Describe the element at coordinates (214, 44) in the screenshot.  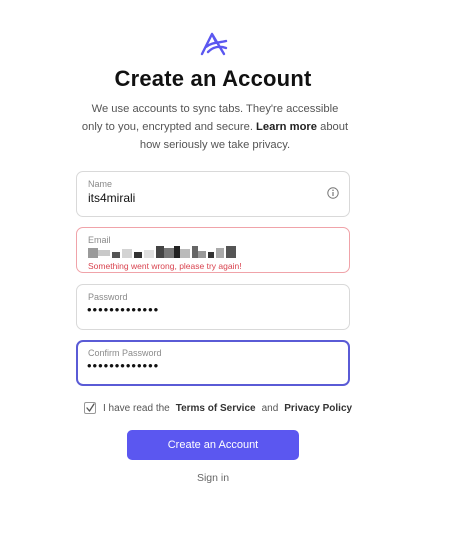
I see `app-logo-icon` at that location.